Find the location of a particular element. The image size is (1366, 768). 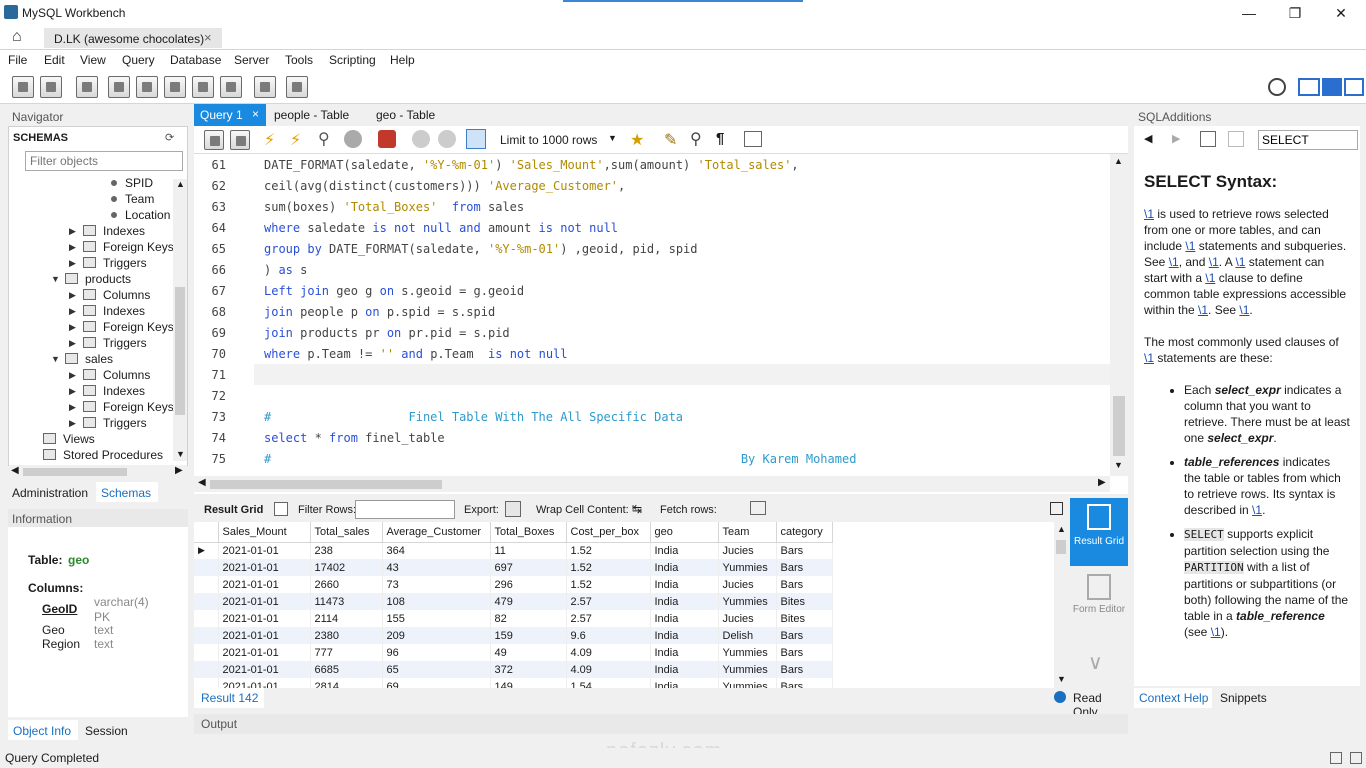

limit-dropdown-chevron-icon: ▼ is located at coordinates (612, 138).